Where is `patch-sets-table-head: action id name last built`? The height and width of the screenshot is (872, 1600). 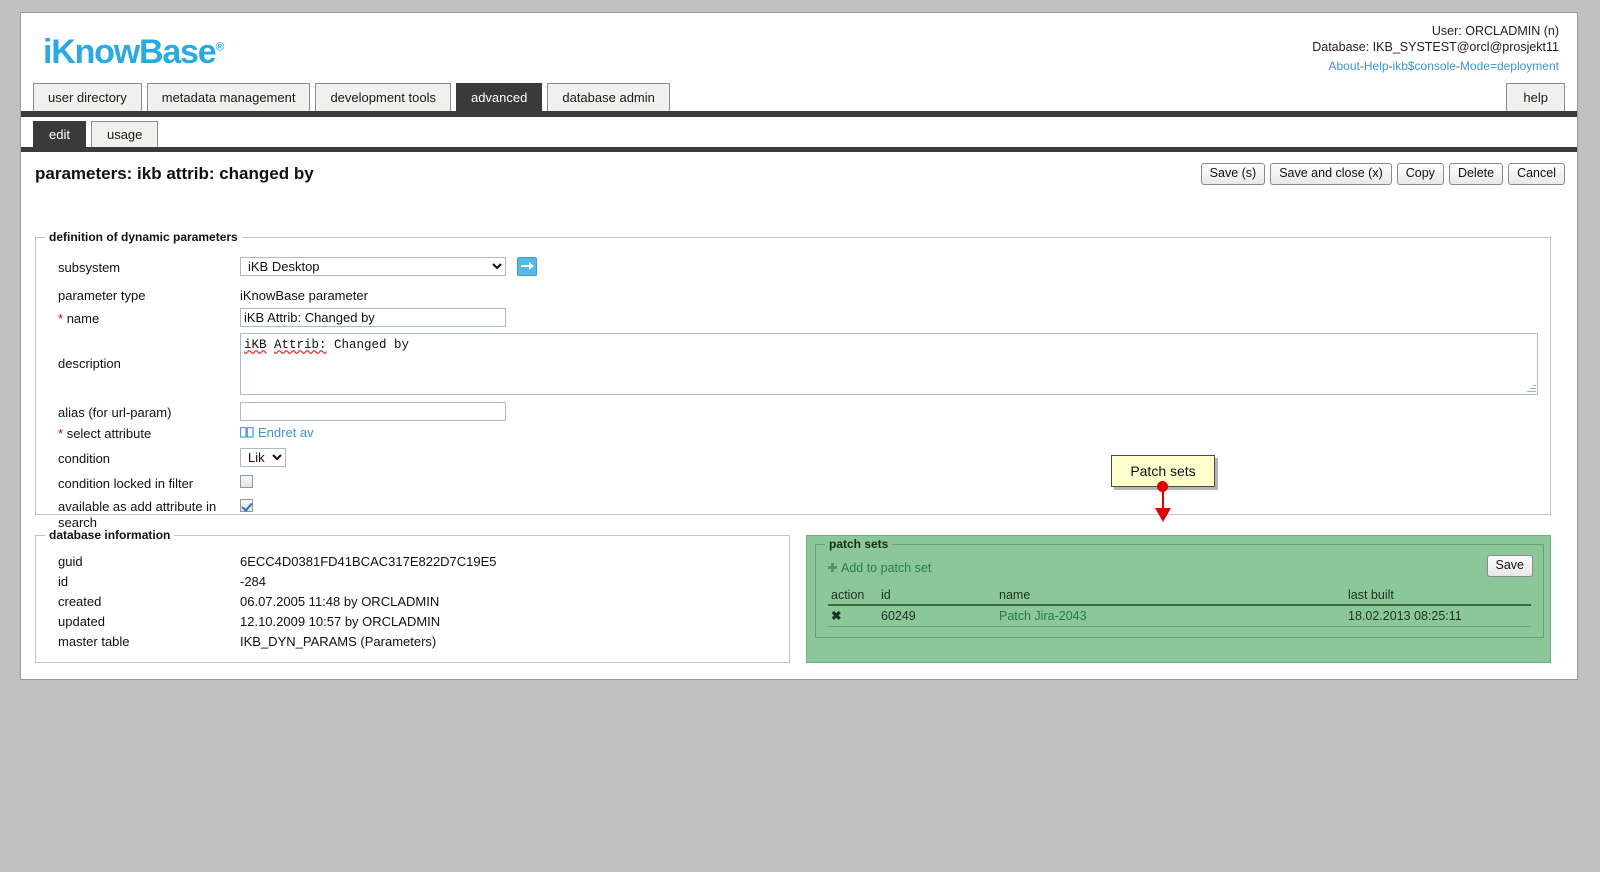 patch-sets-table-head: action id name last built is located at coordinates (1179, 596).